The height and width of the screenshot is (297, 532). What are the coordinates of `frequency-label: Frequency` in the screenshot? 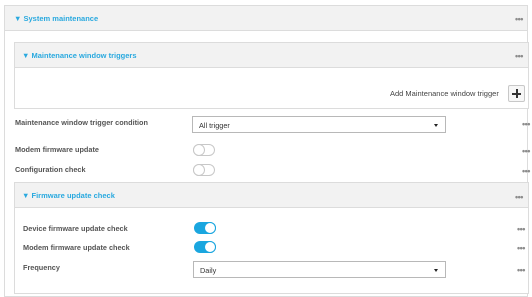 It's located at (41, 267).